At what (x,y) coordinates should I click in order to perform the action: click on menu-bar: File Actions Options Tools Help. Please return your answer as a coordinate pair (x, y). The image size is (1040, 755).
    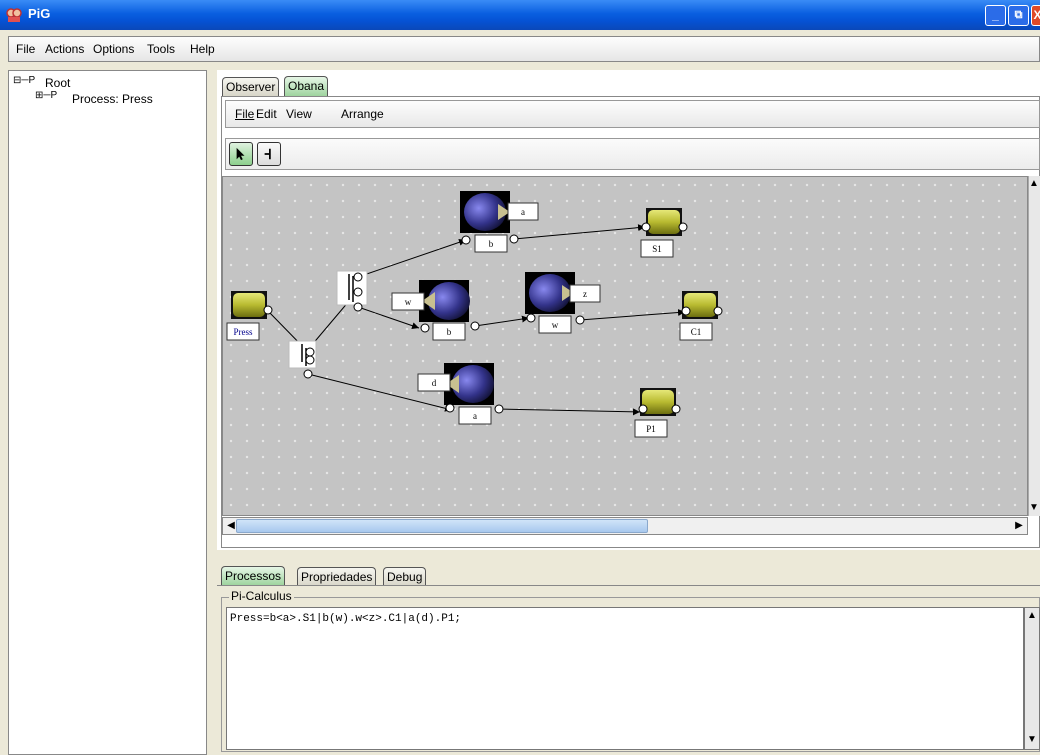
    Looking at the image, I should click on (524, 49).